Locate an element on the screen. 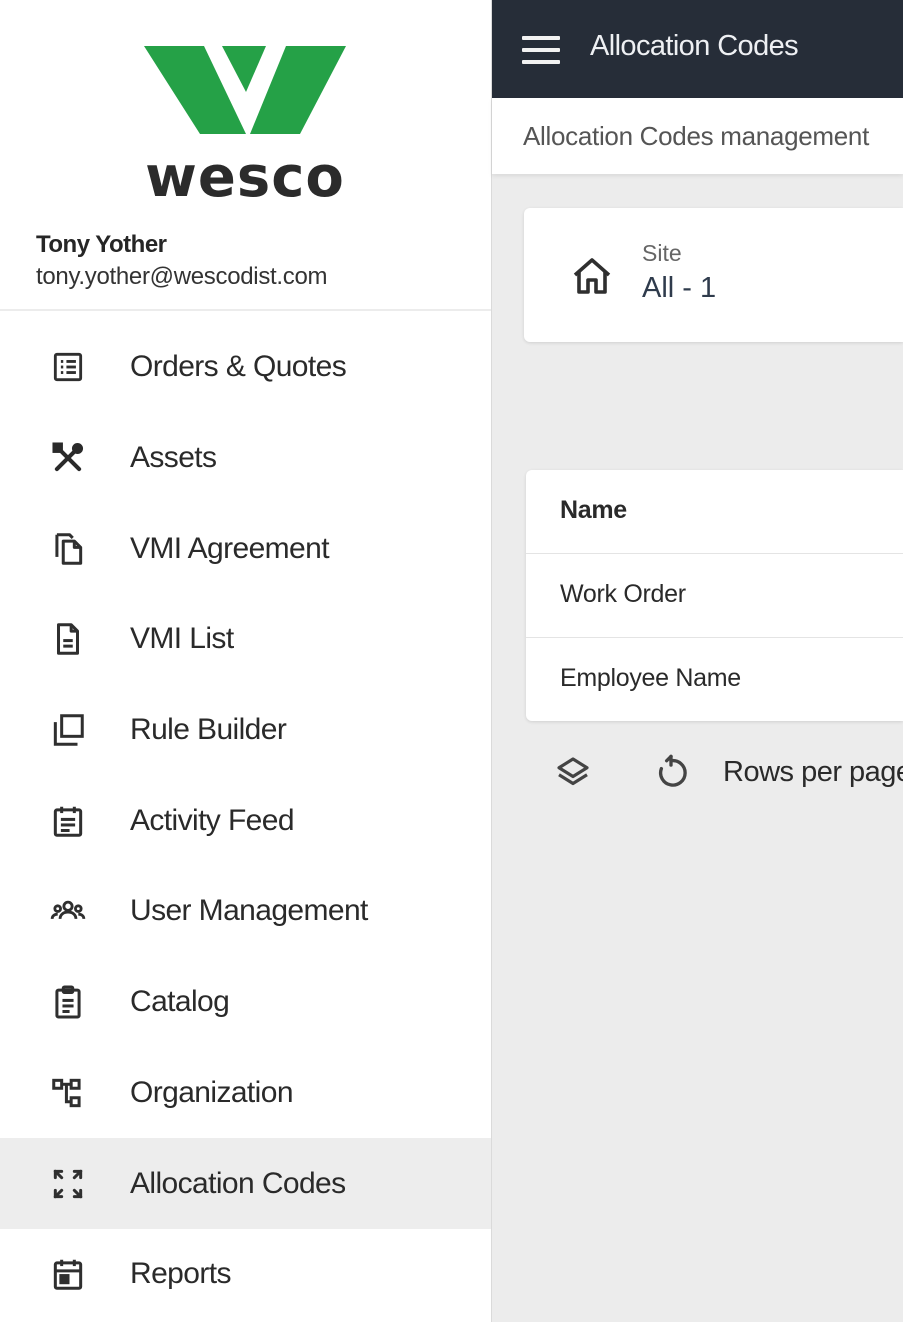 The image size is (903, 1322). page-title: Allocation Codes is located at coordinates (694, 46).